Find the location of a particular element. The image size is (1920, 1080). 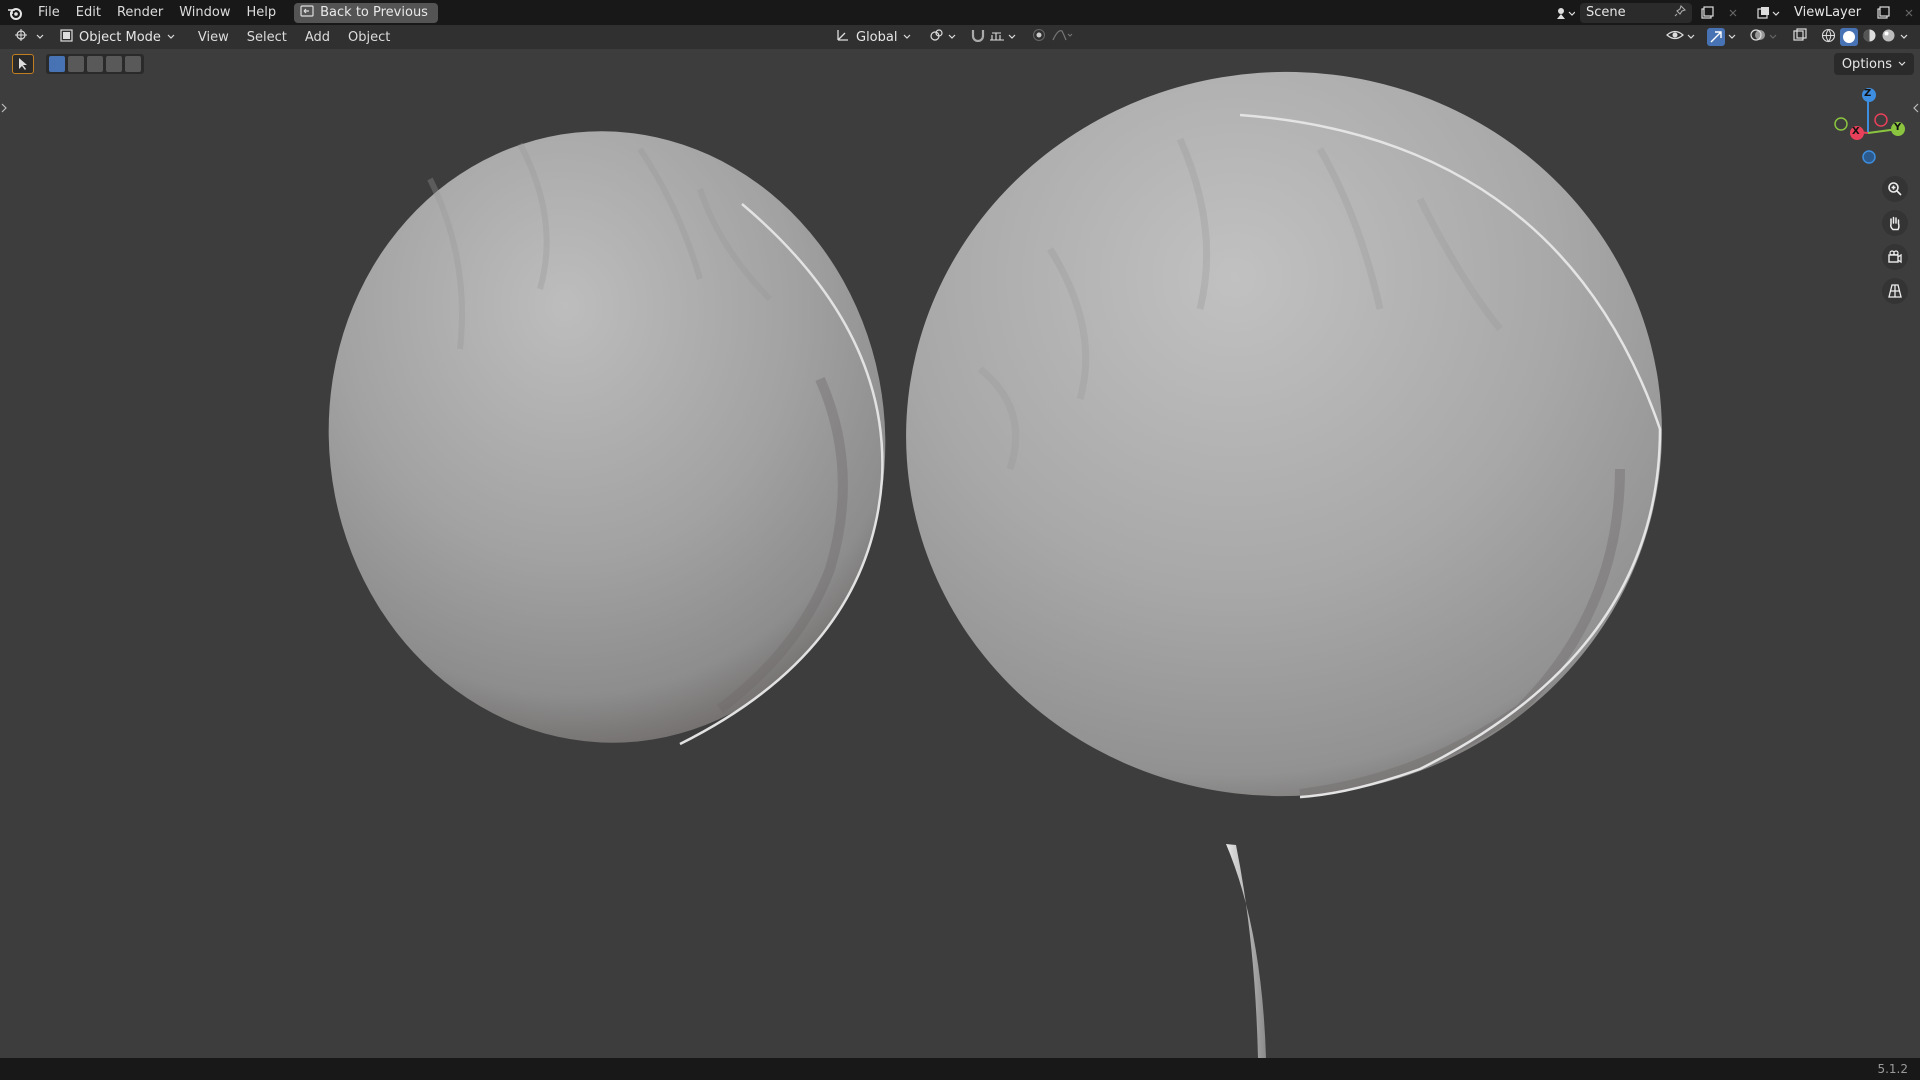

scene-selector-icon is located at coordinates (1565, 13).